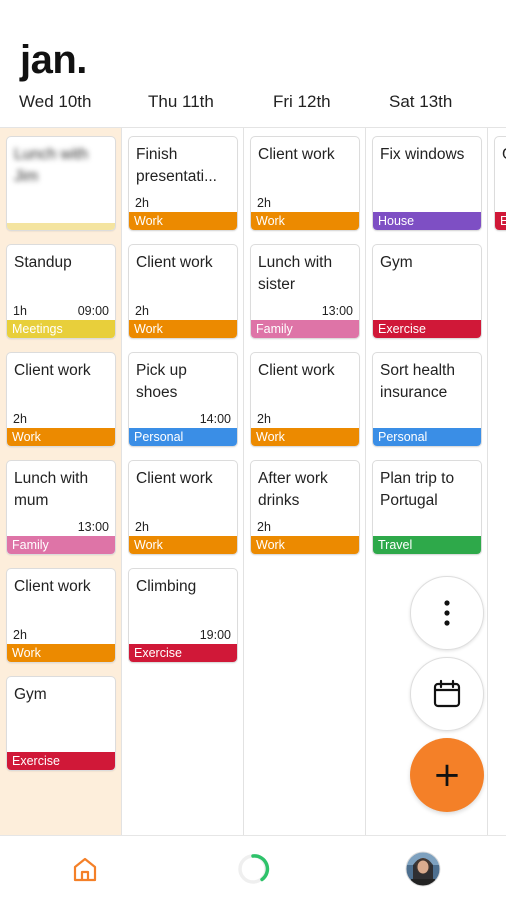 This screenshot has height=900, width=506. What do you see at coordinates (61, 226) in the screenshot?
I see `event-category-tag` at bounding box center [61, 226].